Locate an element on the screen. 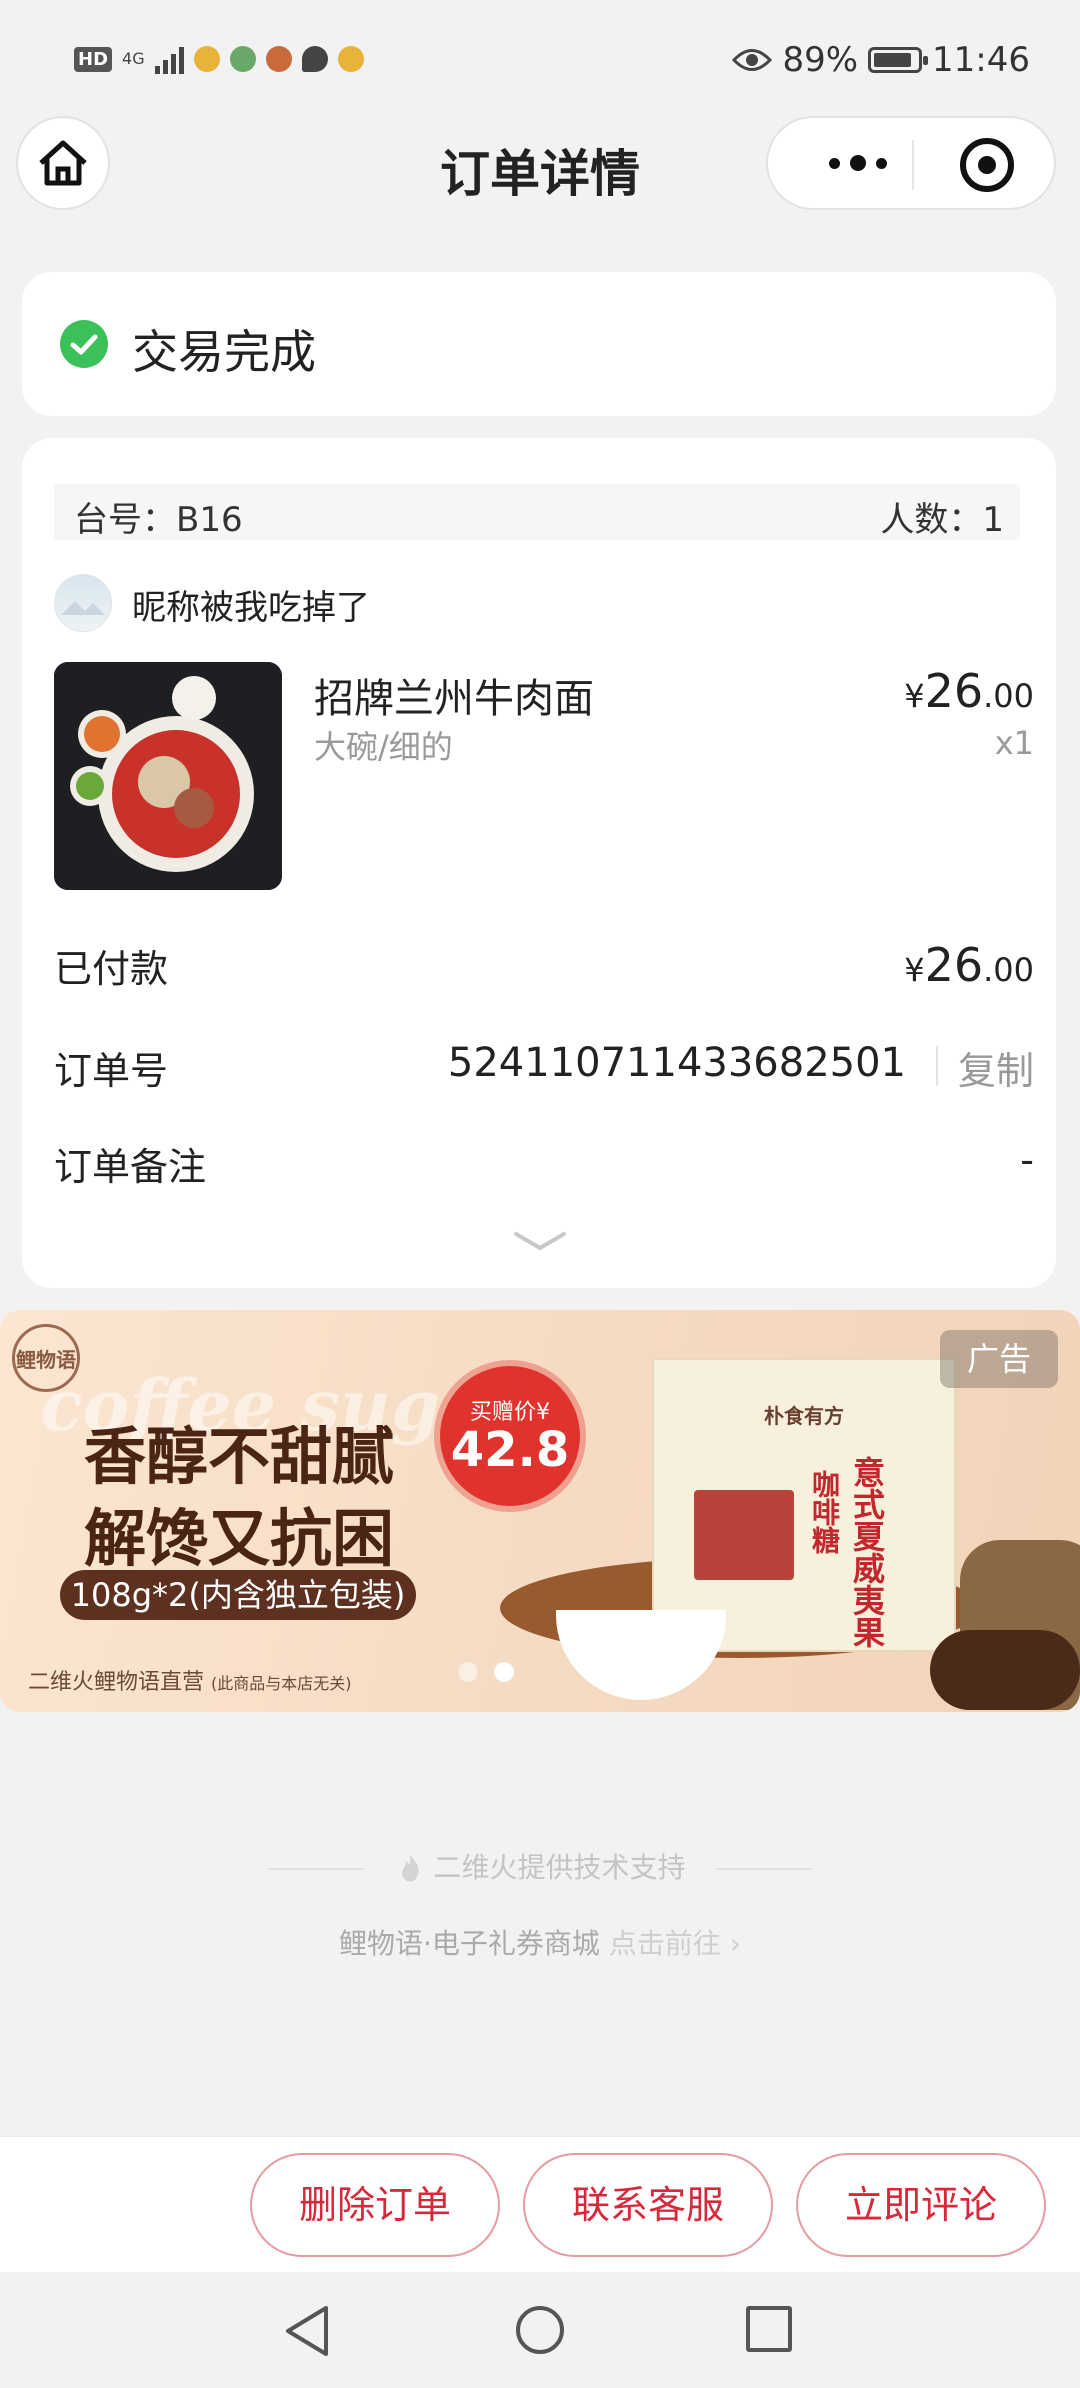 The width and height of the screenshot is (1080, 2388). ad-badge-price: 42.8 is located at coordinates (510, 1450).